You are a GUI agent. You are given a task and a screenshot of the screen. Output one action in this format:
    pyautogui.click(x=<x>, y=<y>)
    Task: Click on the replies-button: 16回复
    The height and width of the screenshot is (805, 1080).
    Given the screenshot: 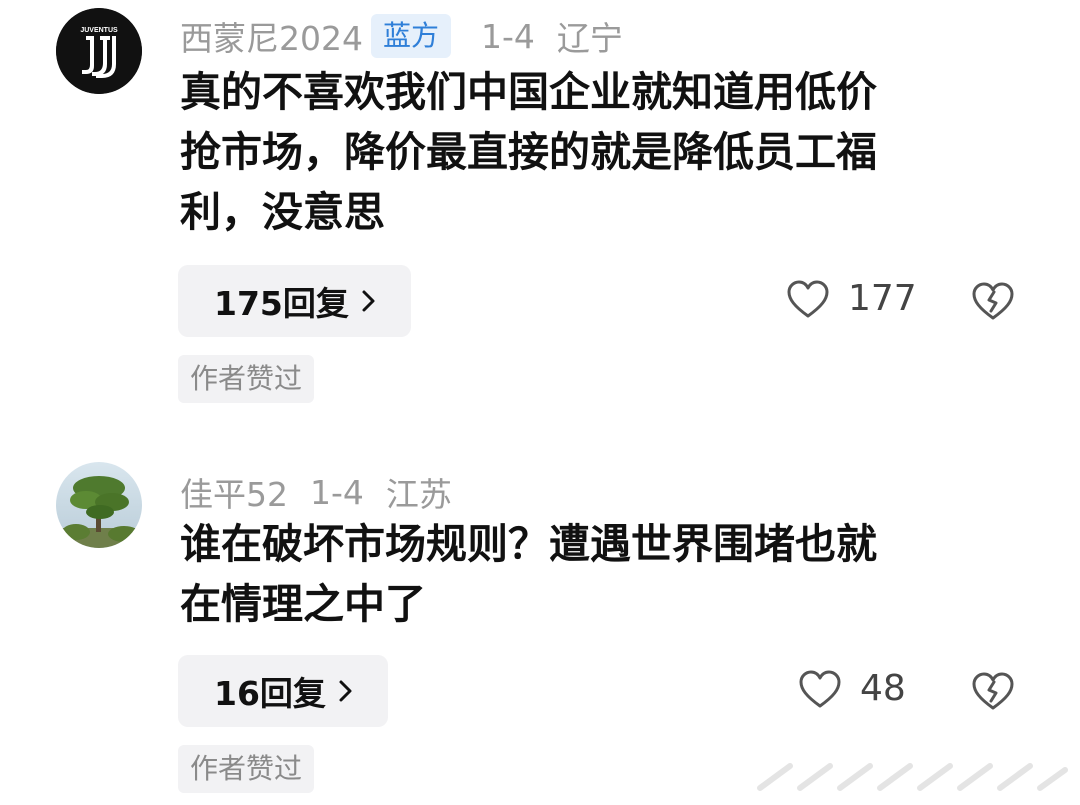 What is the action you would take?
    pyautogui.click(x=283, y=691)
    